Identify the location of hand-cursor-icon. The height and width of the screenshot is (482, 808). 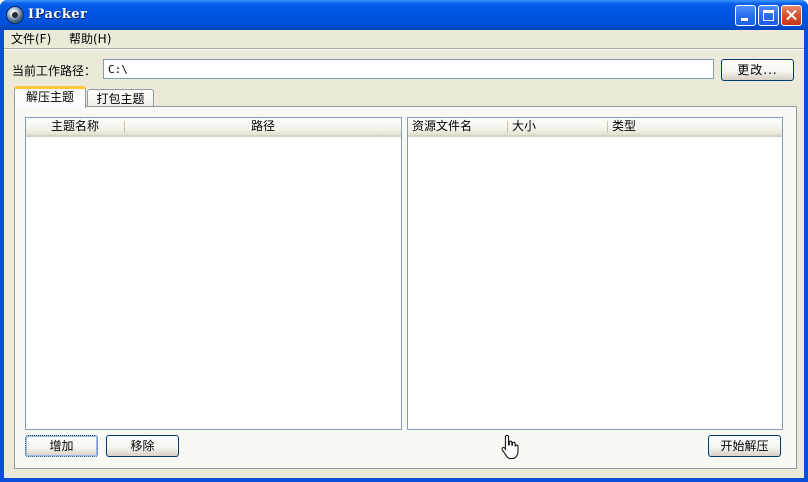
(510, 446).